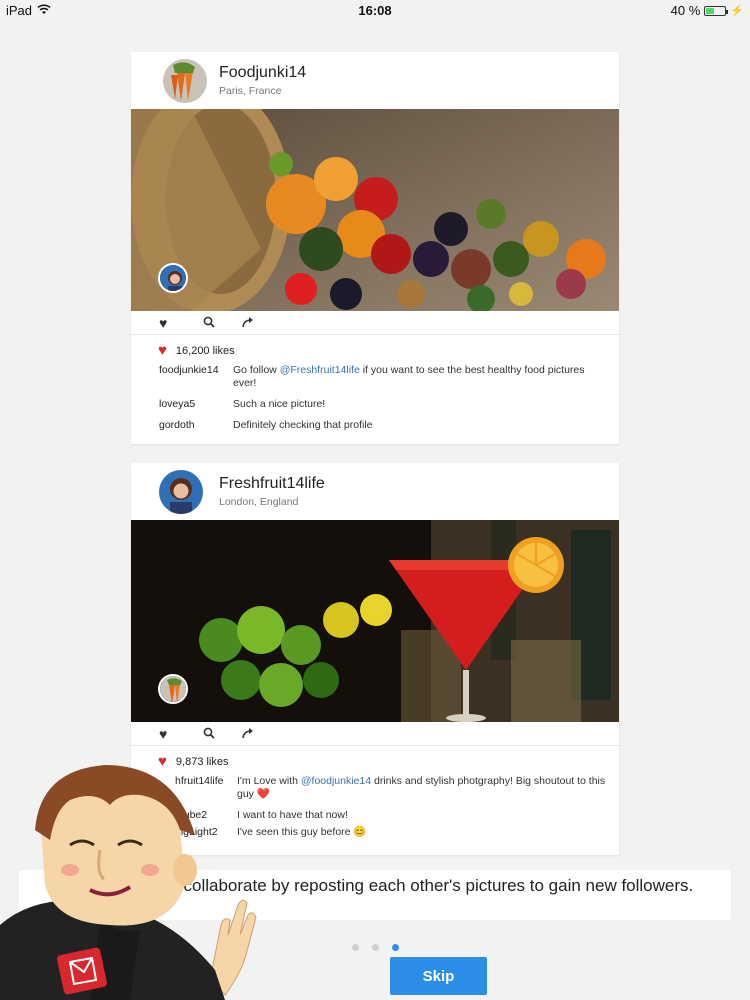  What do you see at coordinates (716, 10) in the screenshot?
I see `battery-icon` at bounding box center [716, 10].